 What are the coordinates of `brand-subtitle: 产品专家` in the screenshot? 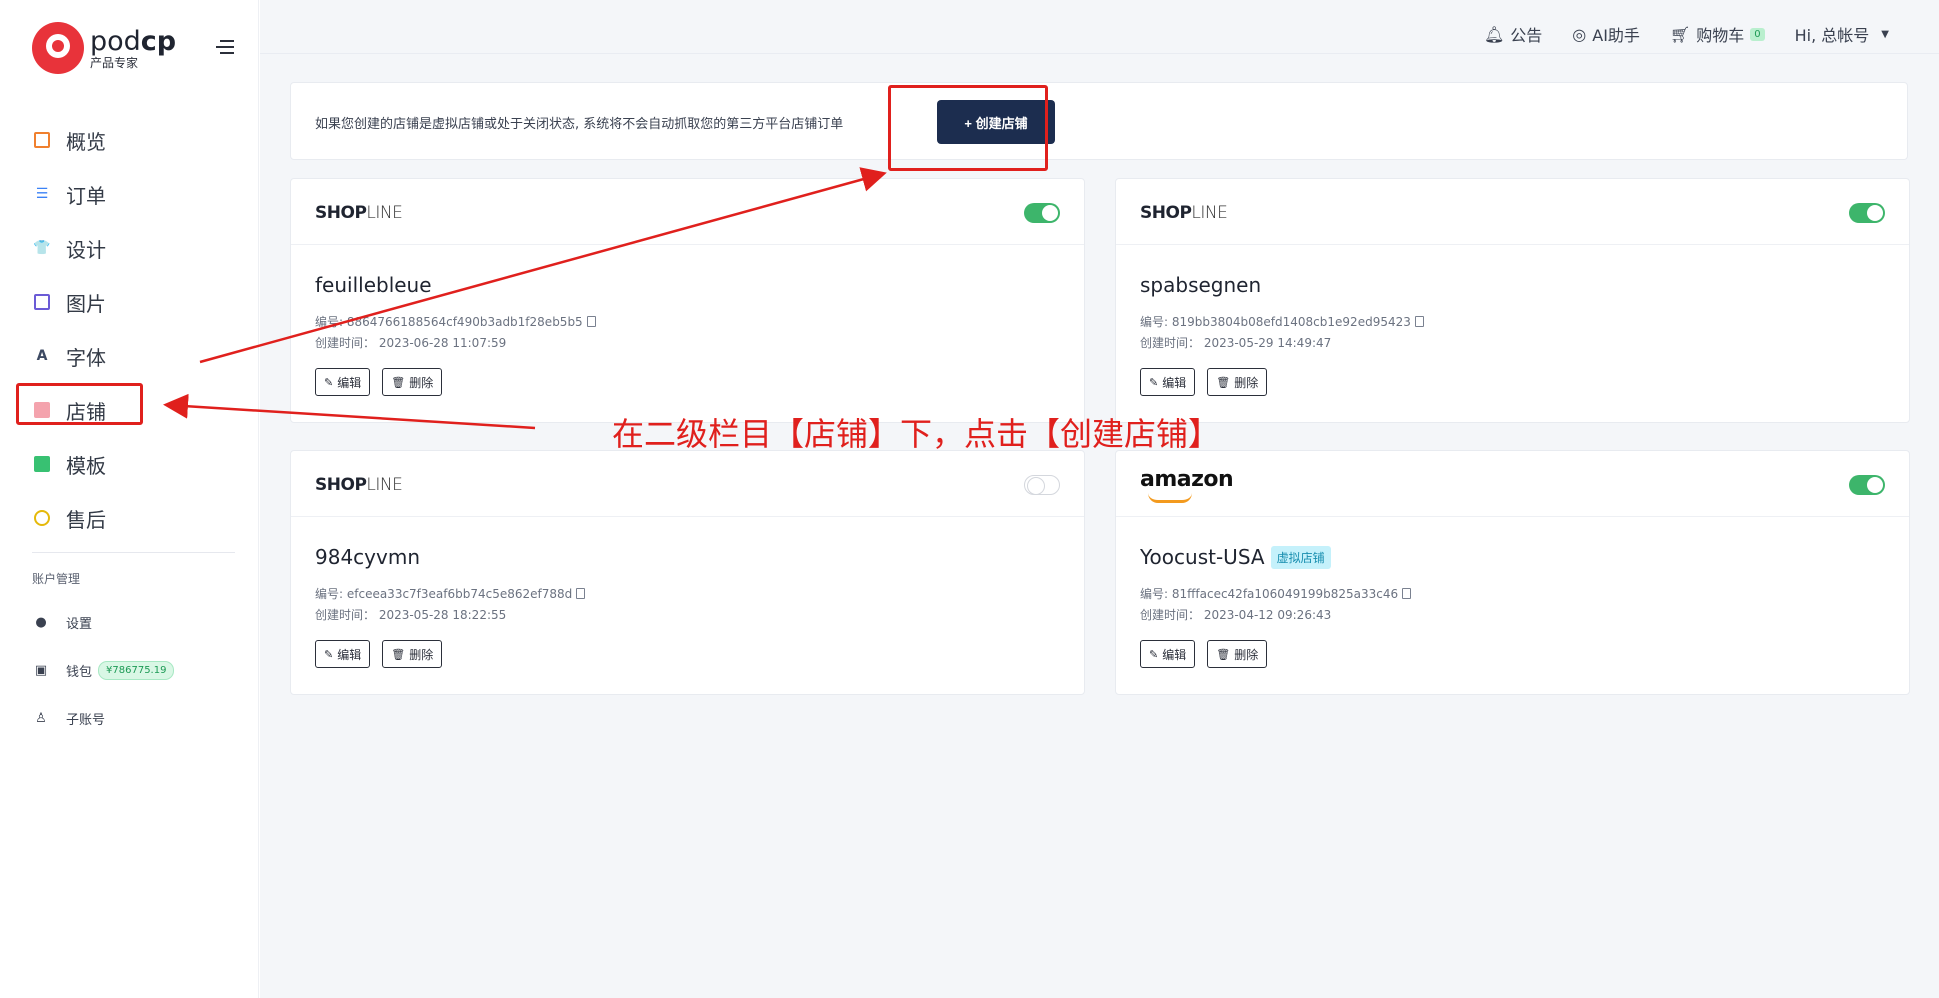 It's located at (114, 62).